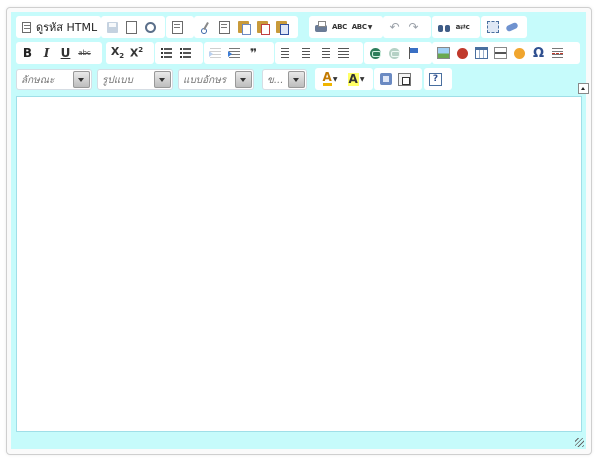 This screenshot has height=465, width=600. I want to click on smiley-button, so click(519, 53).